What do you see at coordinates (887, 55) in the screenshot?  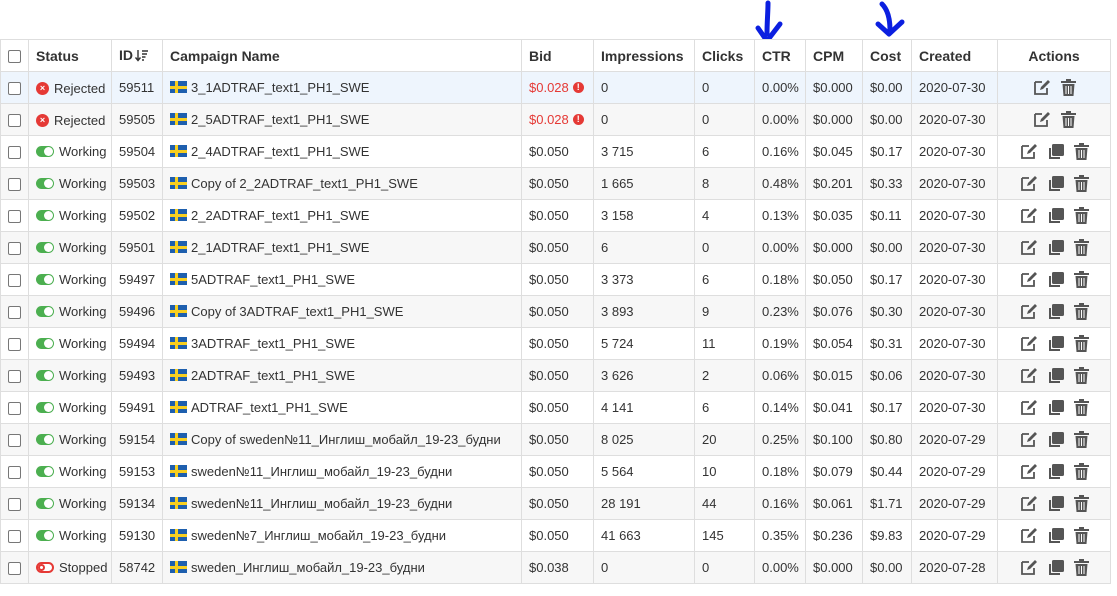 I see `cost-header: Cost` at bounding box center [887, 55].